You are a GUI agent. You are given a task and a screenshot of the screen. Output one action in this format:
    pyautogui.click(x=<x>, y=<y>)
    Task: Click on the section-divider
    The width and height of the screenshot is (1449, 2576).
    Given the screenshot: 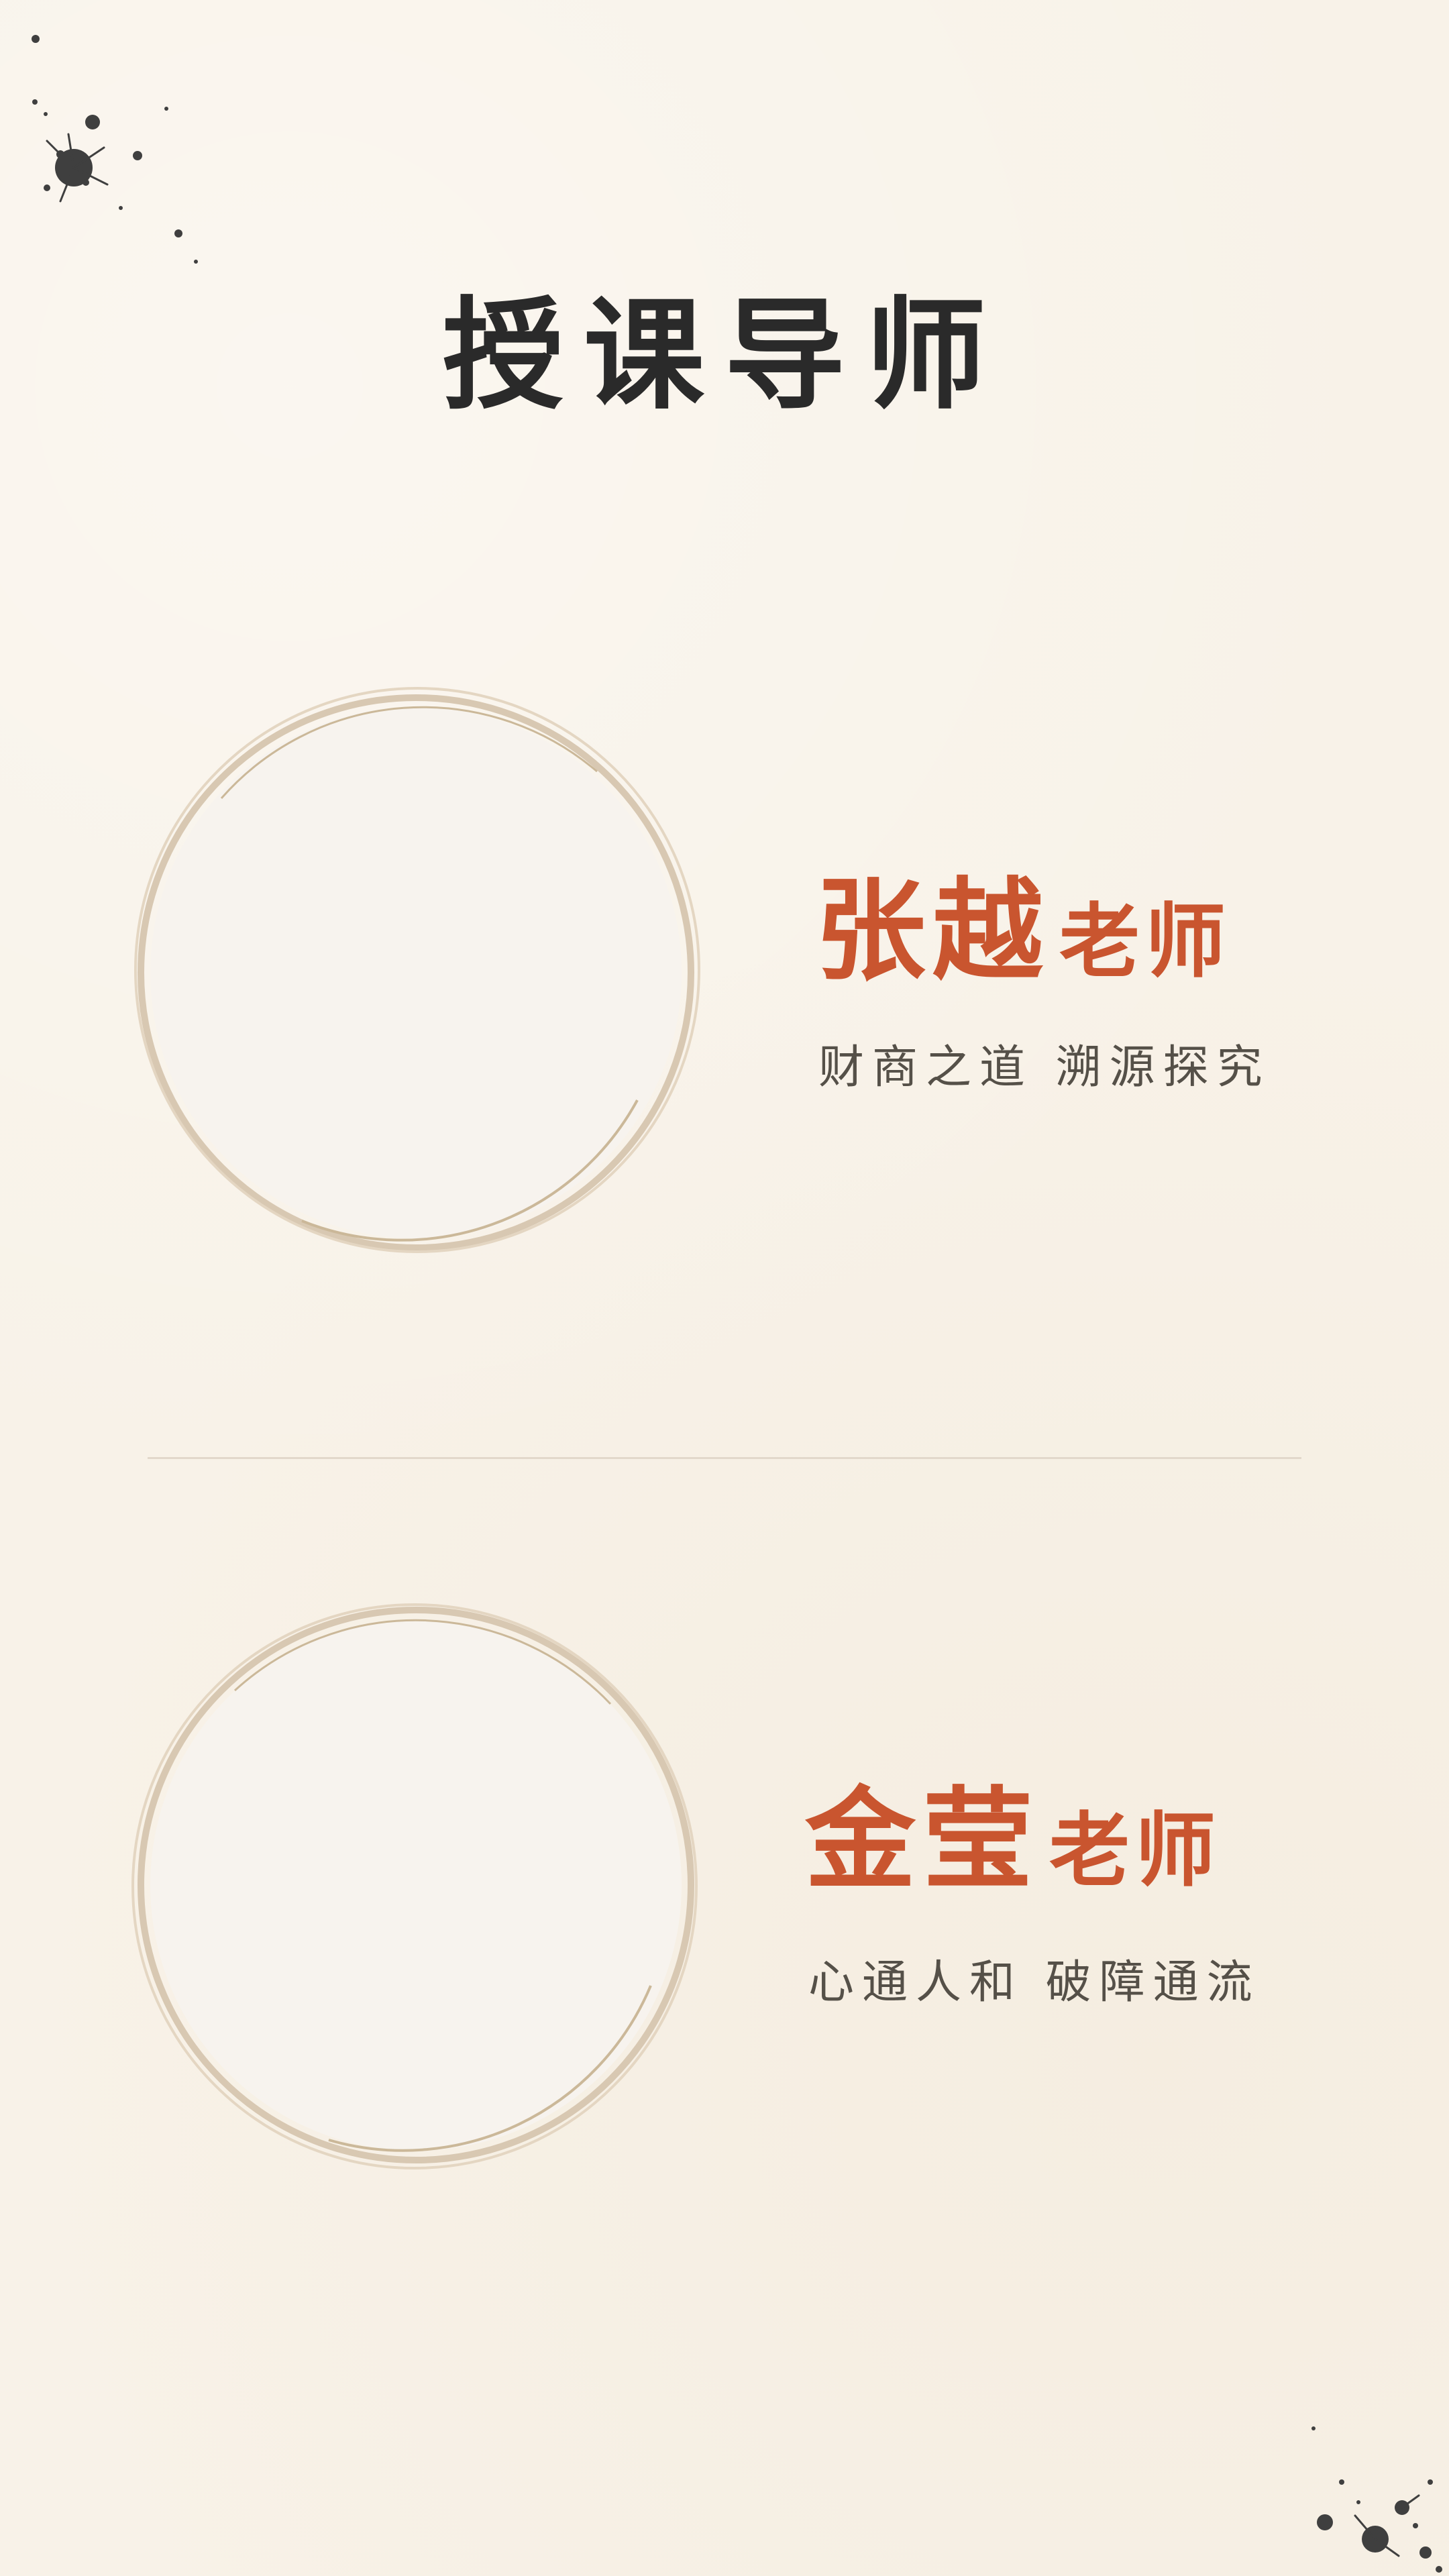 What is the action you would take?
    pyautogui.click(x=724, y=1458)
    